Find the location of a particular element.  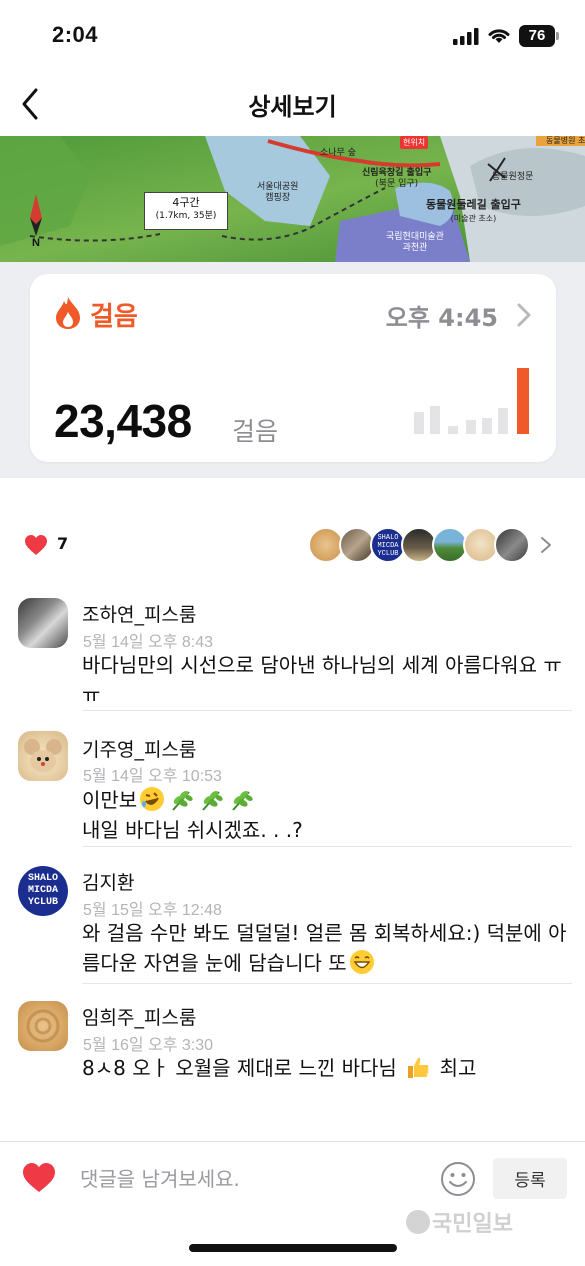

flame-icon is located at coordinates (68, 313).